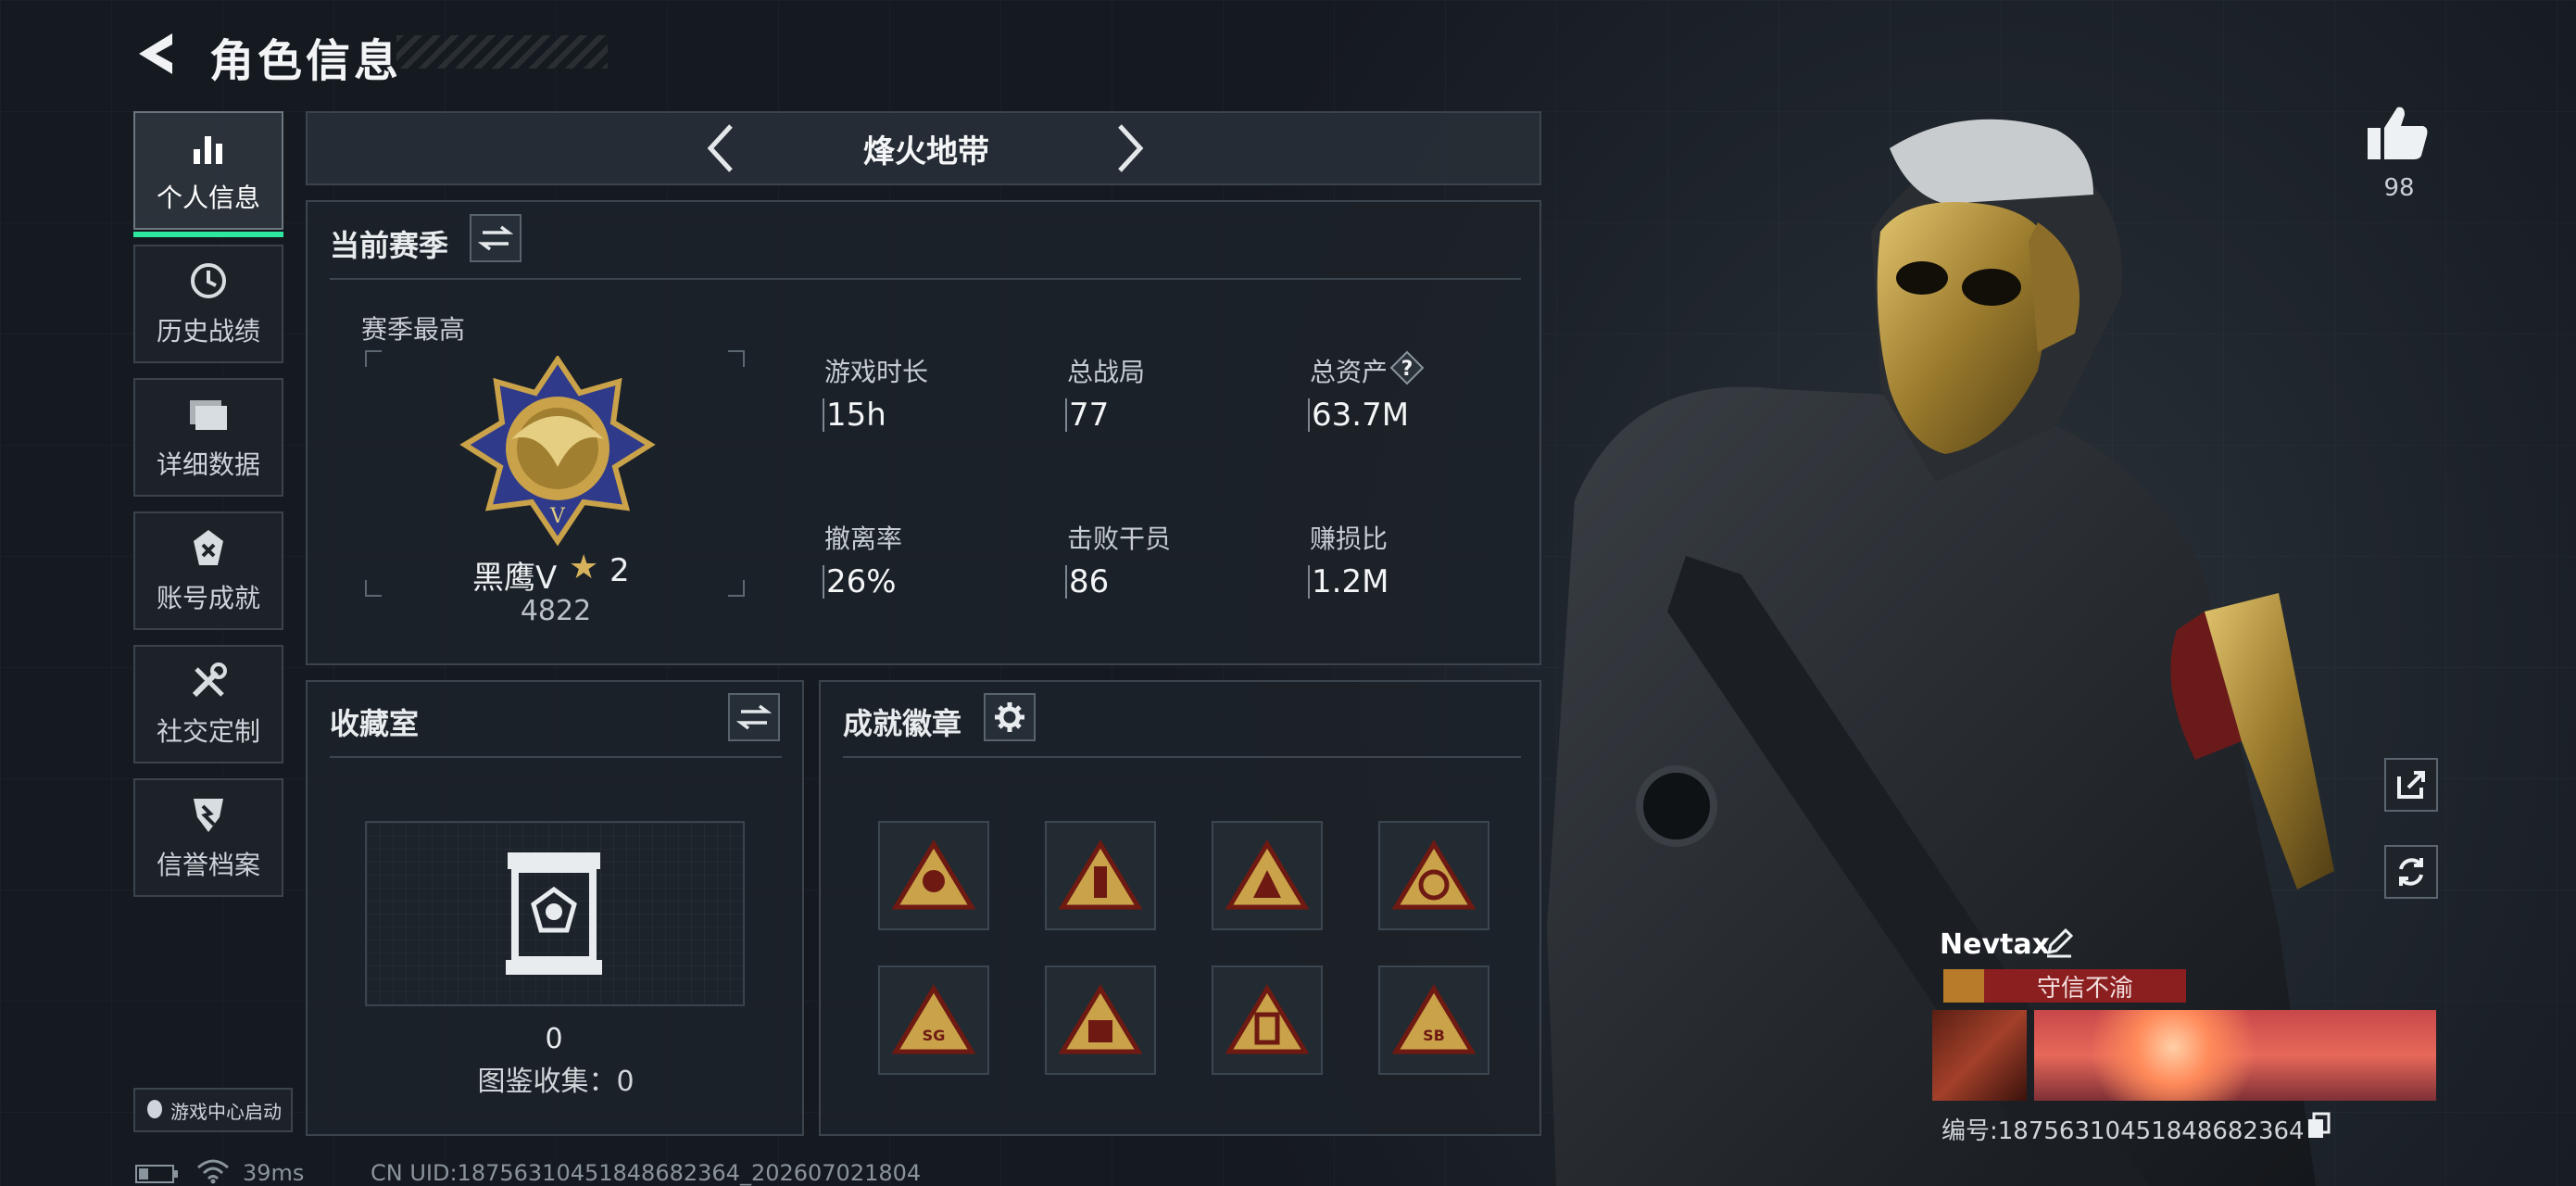  What do you see at coordinates (208, 547) in the screenshot?
I see `medal-icon` at bounding box center [208, 547].